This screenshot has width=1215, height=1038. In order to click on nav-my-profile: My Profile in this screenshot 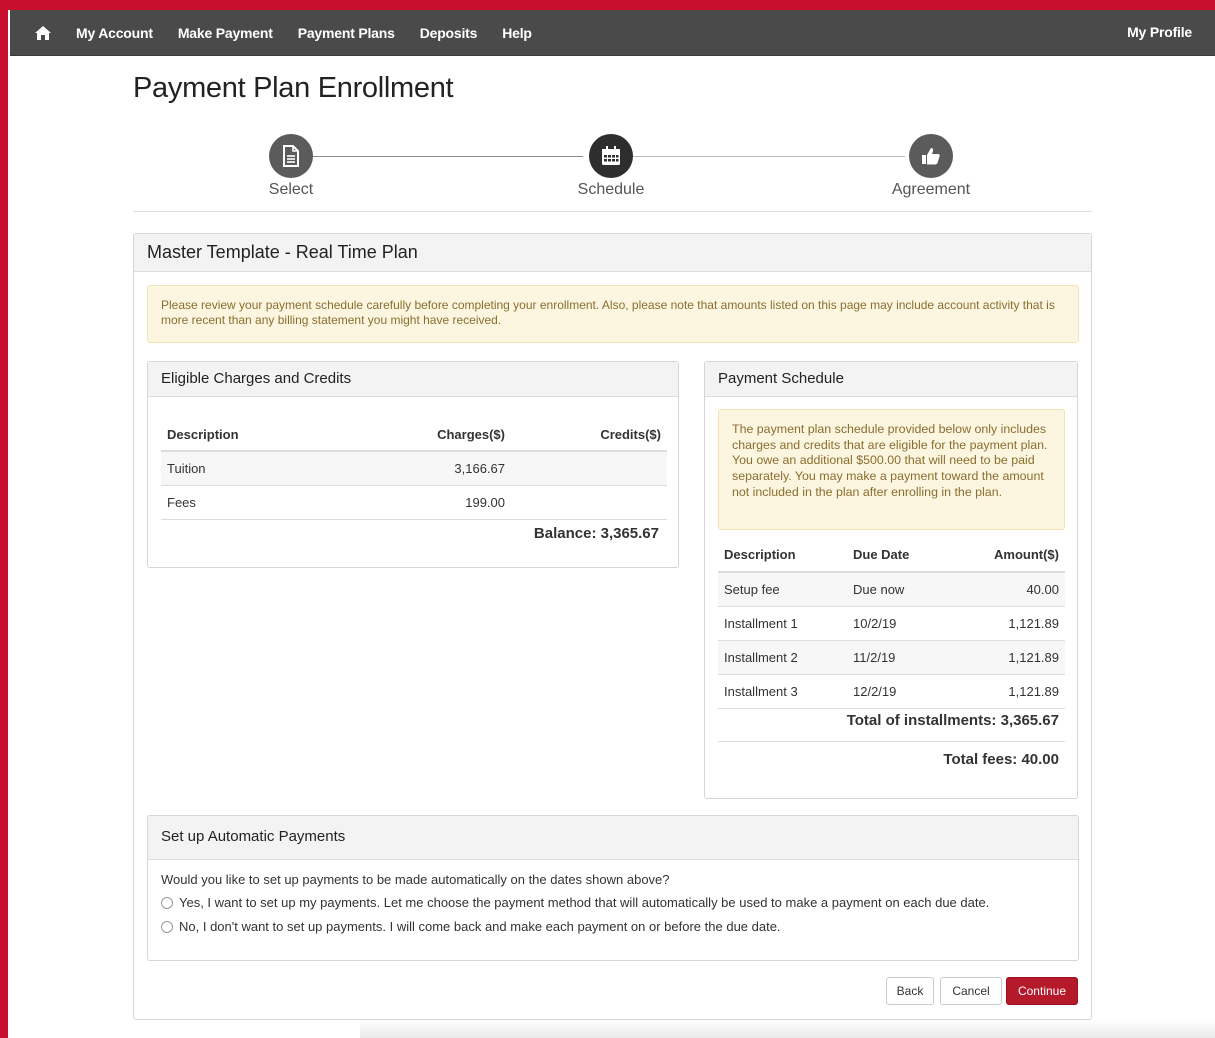, I will do `click(1159, 32)`.